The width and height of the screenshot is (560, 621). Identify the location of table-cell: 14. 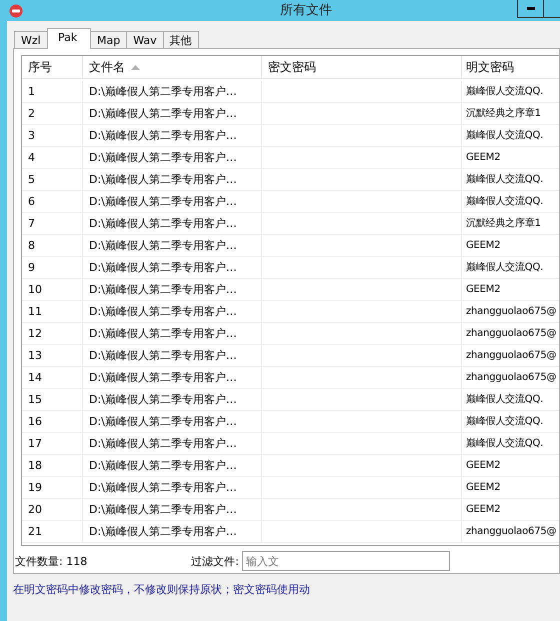
(52, 377).